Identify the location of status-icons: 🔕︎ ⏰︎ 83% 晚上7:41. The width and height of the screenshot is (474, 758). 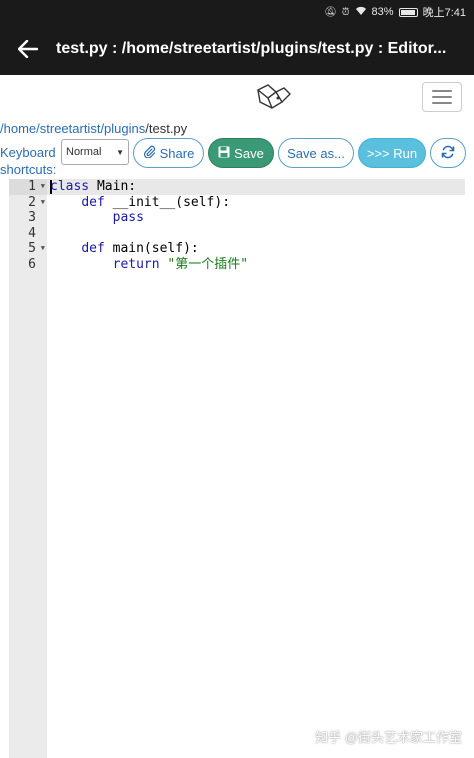
(395, 12).